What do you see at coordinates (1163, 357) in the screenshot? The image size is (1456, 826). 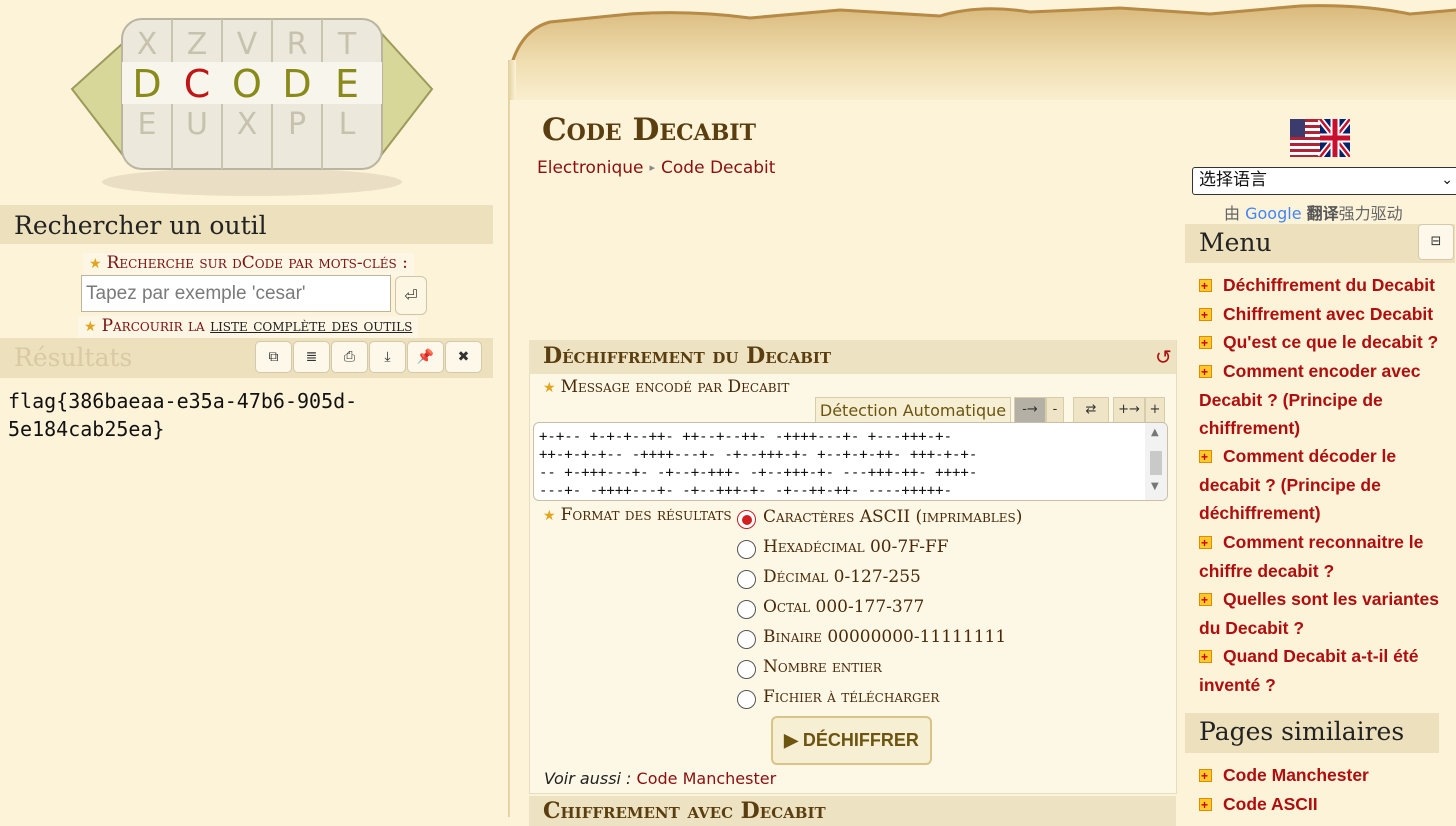 I see `reset-icon: ↺` at bounding box center [1163, 357].